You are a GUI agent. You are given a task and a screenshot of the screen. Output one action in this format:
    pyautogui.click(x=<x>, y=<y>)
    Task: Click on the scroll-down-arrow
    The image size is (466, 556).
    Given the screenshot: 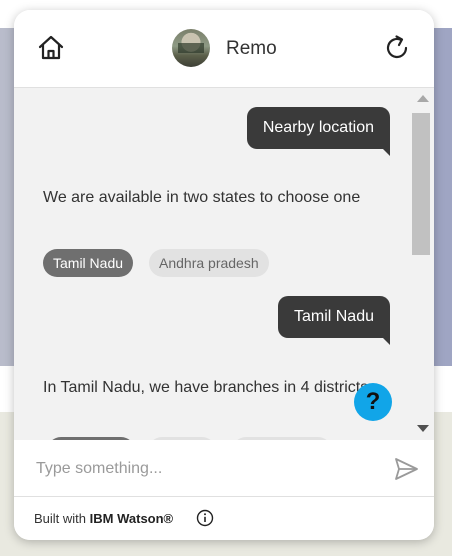 What is the action you would take?
    pyautogui.click(x=423, y=428)
    